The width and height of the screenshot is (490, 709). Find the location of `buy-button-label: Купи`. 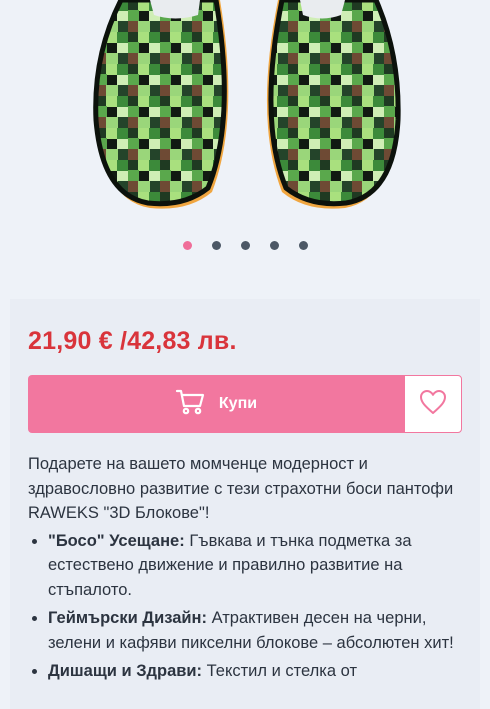

buy-button-label: Купи is located at coordinates (238, 403).